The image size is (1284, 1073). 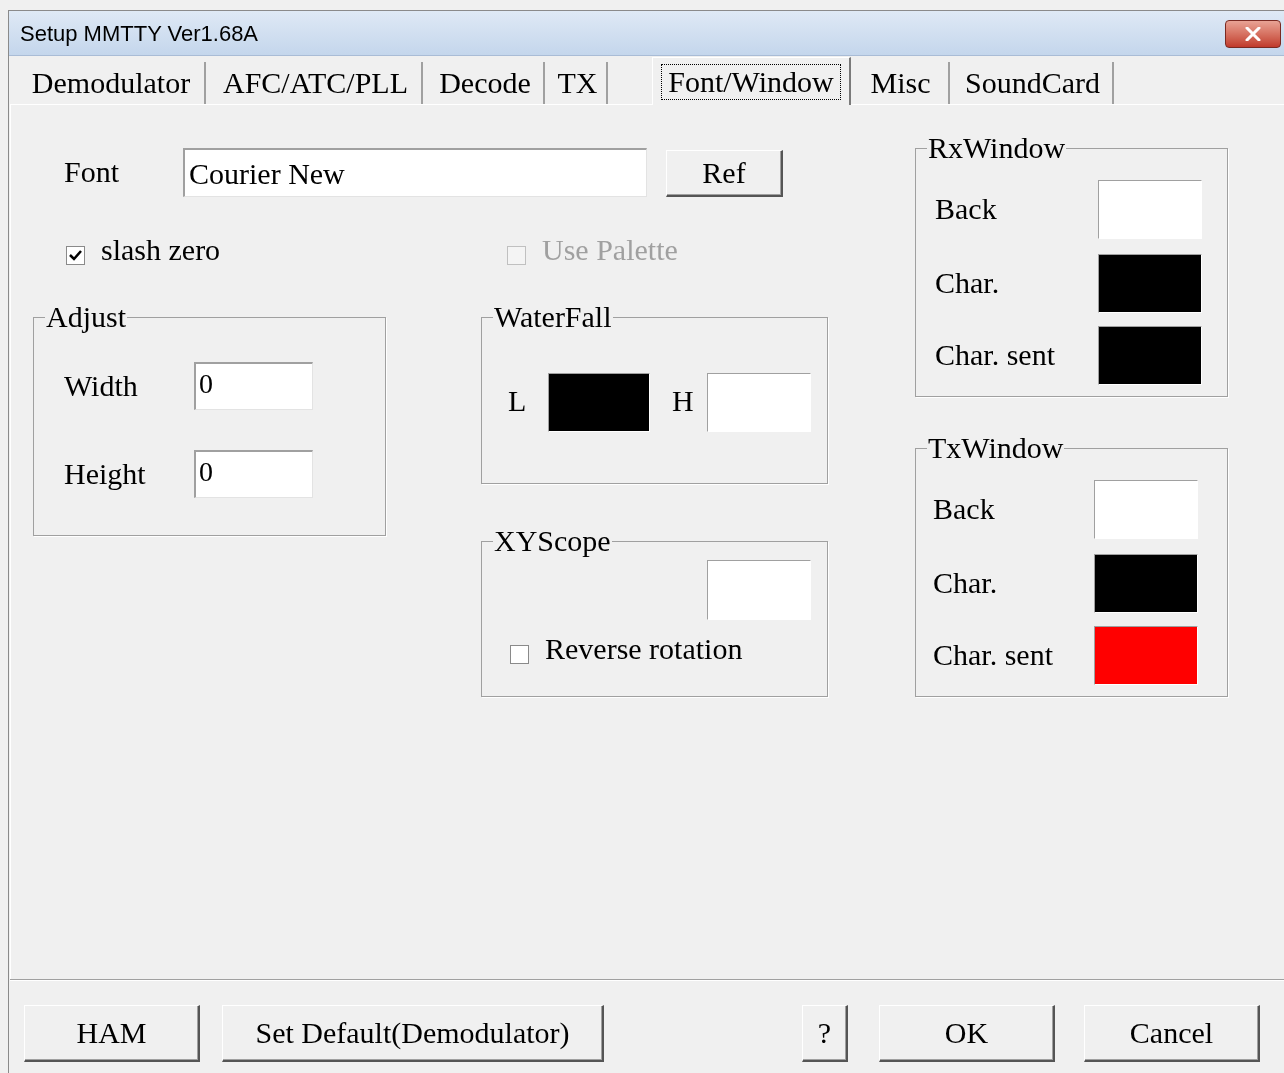 I want to click on close-button, so click(x=1253, y=34).